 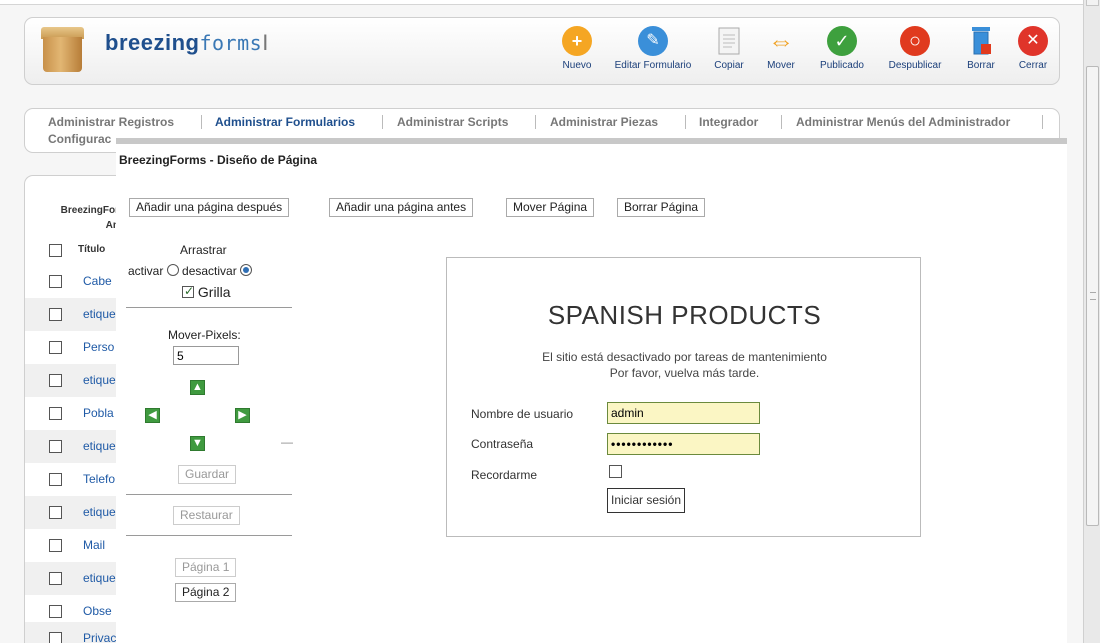 What do you see at coordinates (206, 567) in the screenshot?
I see `page-1-button: Página 1` at bounding box center [206, 567].